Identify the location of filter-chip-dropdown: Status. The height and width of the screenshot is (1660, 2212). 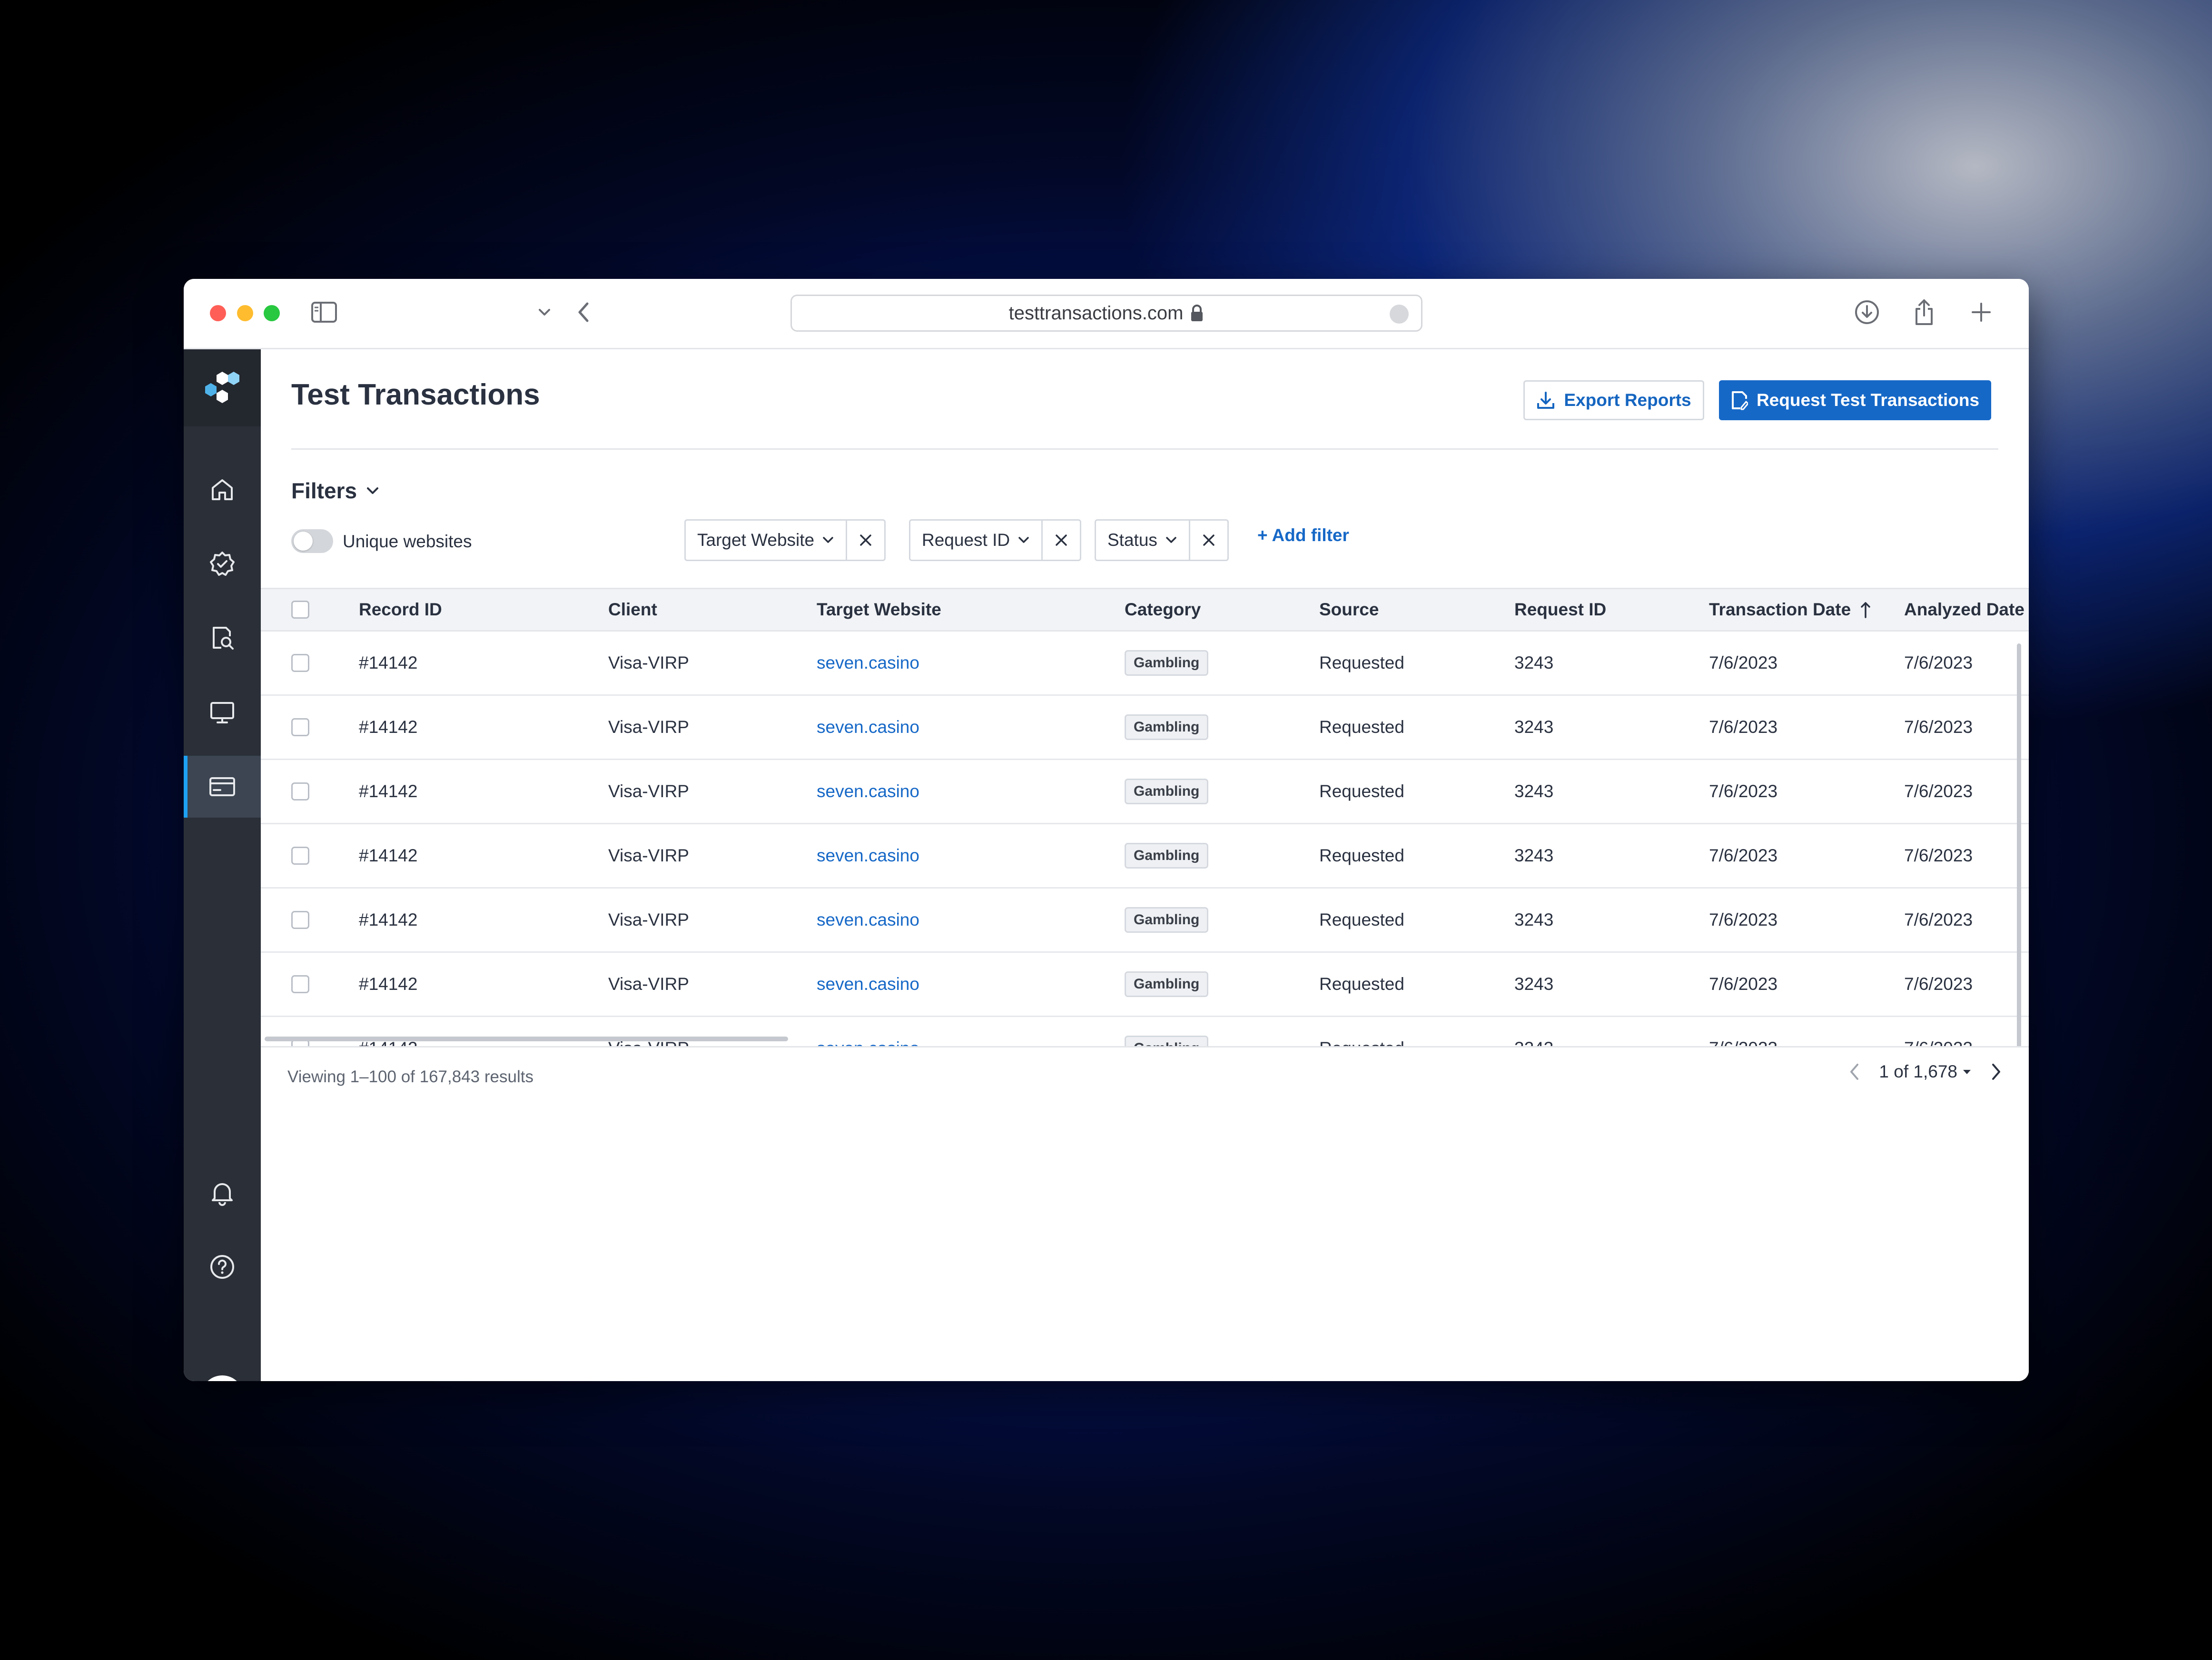
(1142, 540).